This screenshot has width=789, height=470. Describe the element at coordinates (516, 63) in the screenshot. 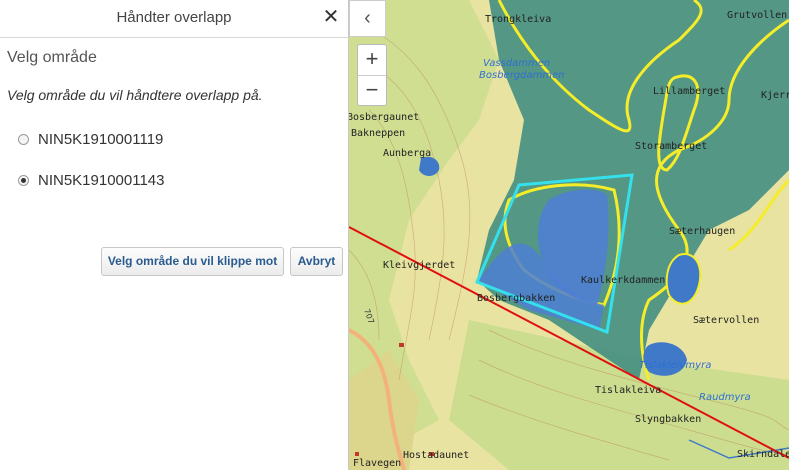

I see `map-label-water: Vassdammen` at that location.